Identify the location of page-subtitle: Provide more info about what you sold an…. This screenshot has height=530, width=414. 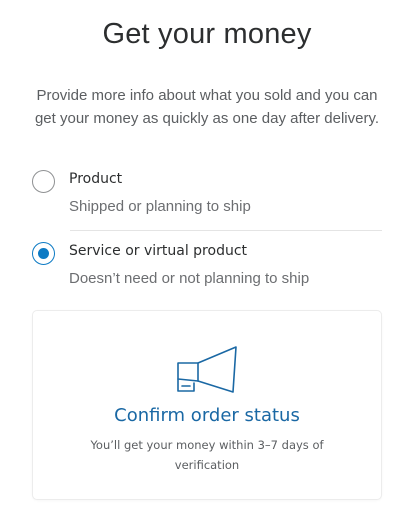
(207, 107).